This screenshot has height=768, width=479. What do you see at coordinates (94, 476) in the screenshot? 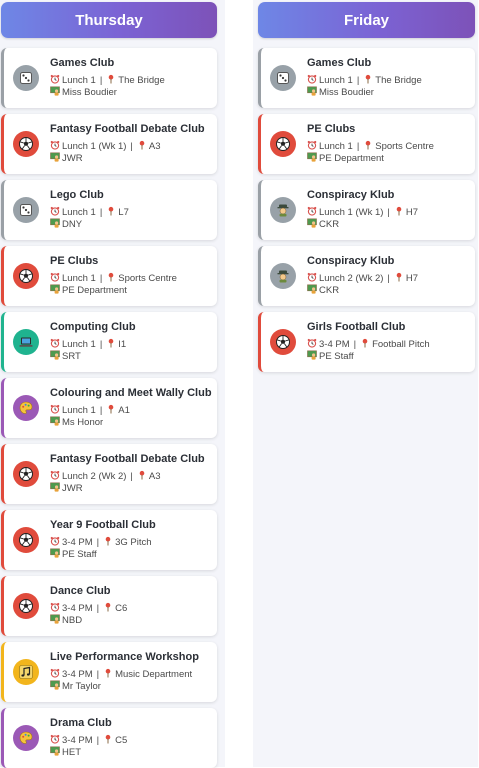
I see `club-time: Lunch 2 (Wk 2)` at bounding box center [94, 476].